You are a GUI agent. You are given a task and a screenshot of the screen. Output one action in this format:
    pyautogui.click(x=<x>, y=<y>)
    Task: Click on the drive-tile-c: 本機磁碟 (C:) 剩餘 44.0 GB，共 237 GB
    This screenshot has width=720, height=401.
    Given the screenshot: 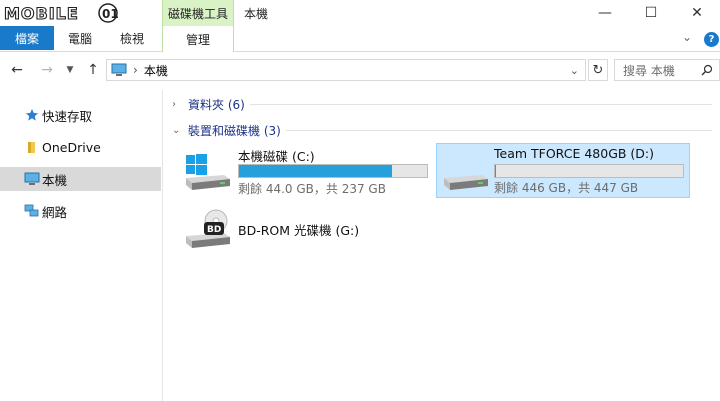 What is the action you would take?
    pyautogui.click(x=305, y=171)
    